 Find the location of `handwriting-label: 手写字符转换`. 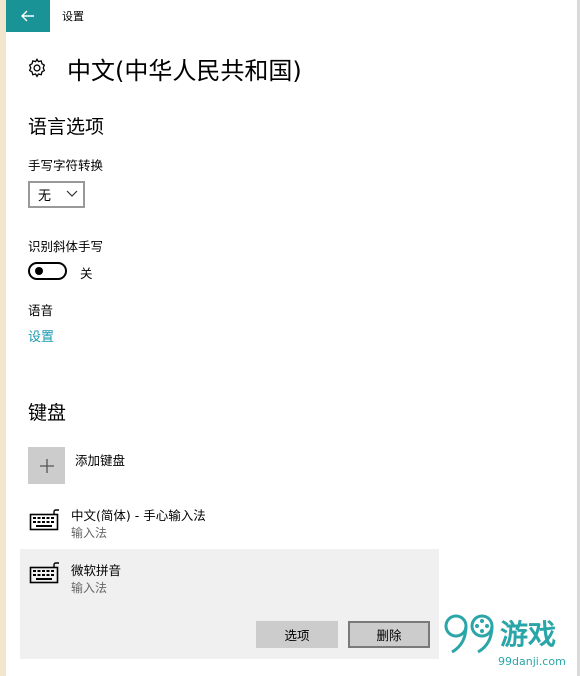

handwriting-label: 手写字符转换 is located at coordinates (66, 165).